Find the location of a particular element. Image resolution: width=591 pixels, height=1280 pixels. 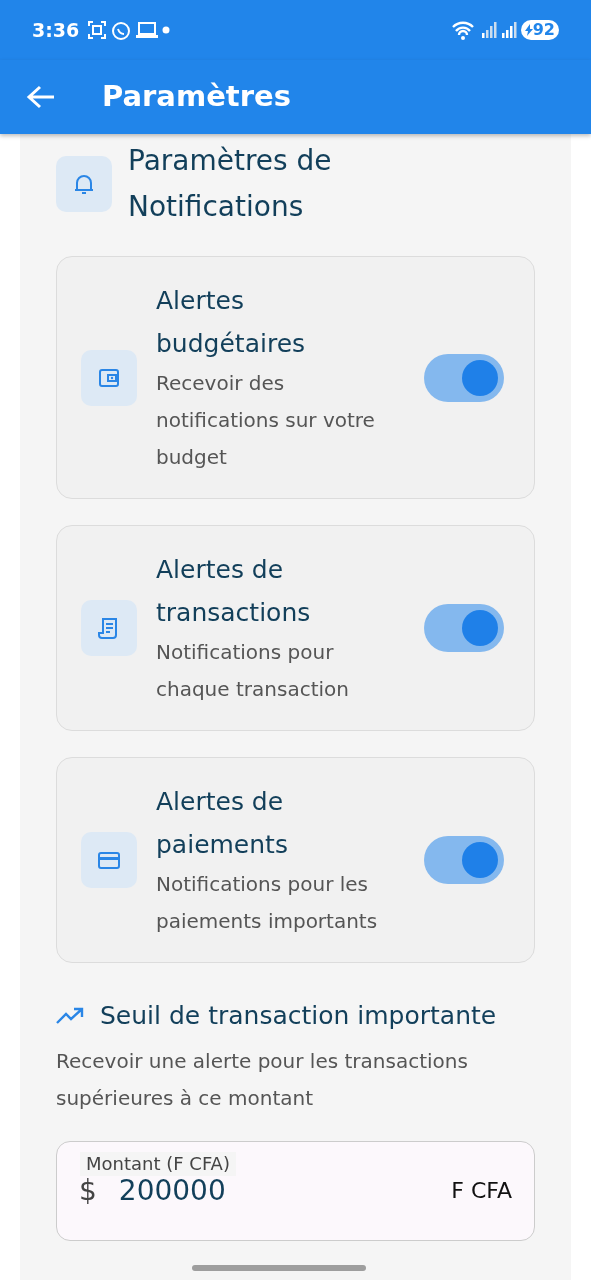

status-time: 3:36 is located at coordinates (56, 30).